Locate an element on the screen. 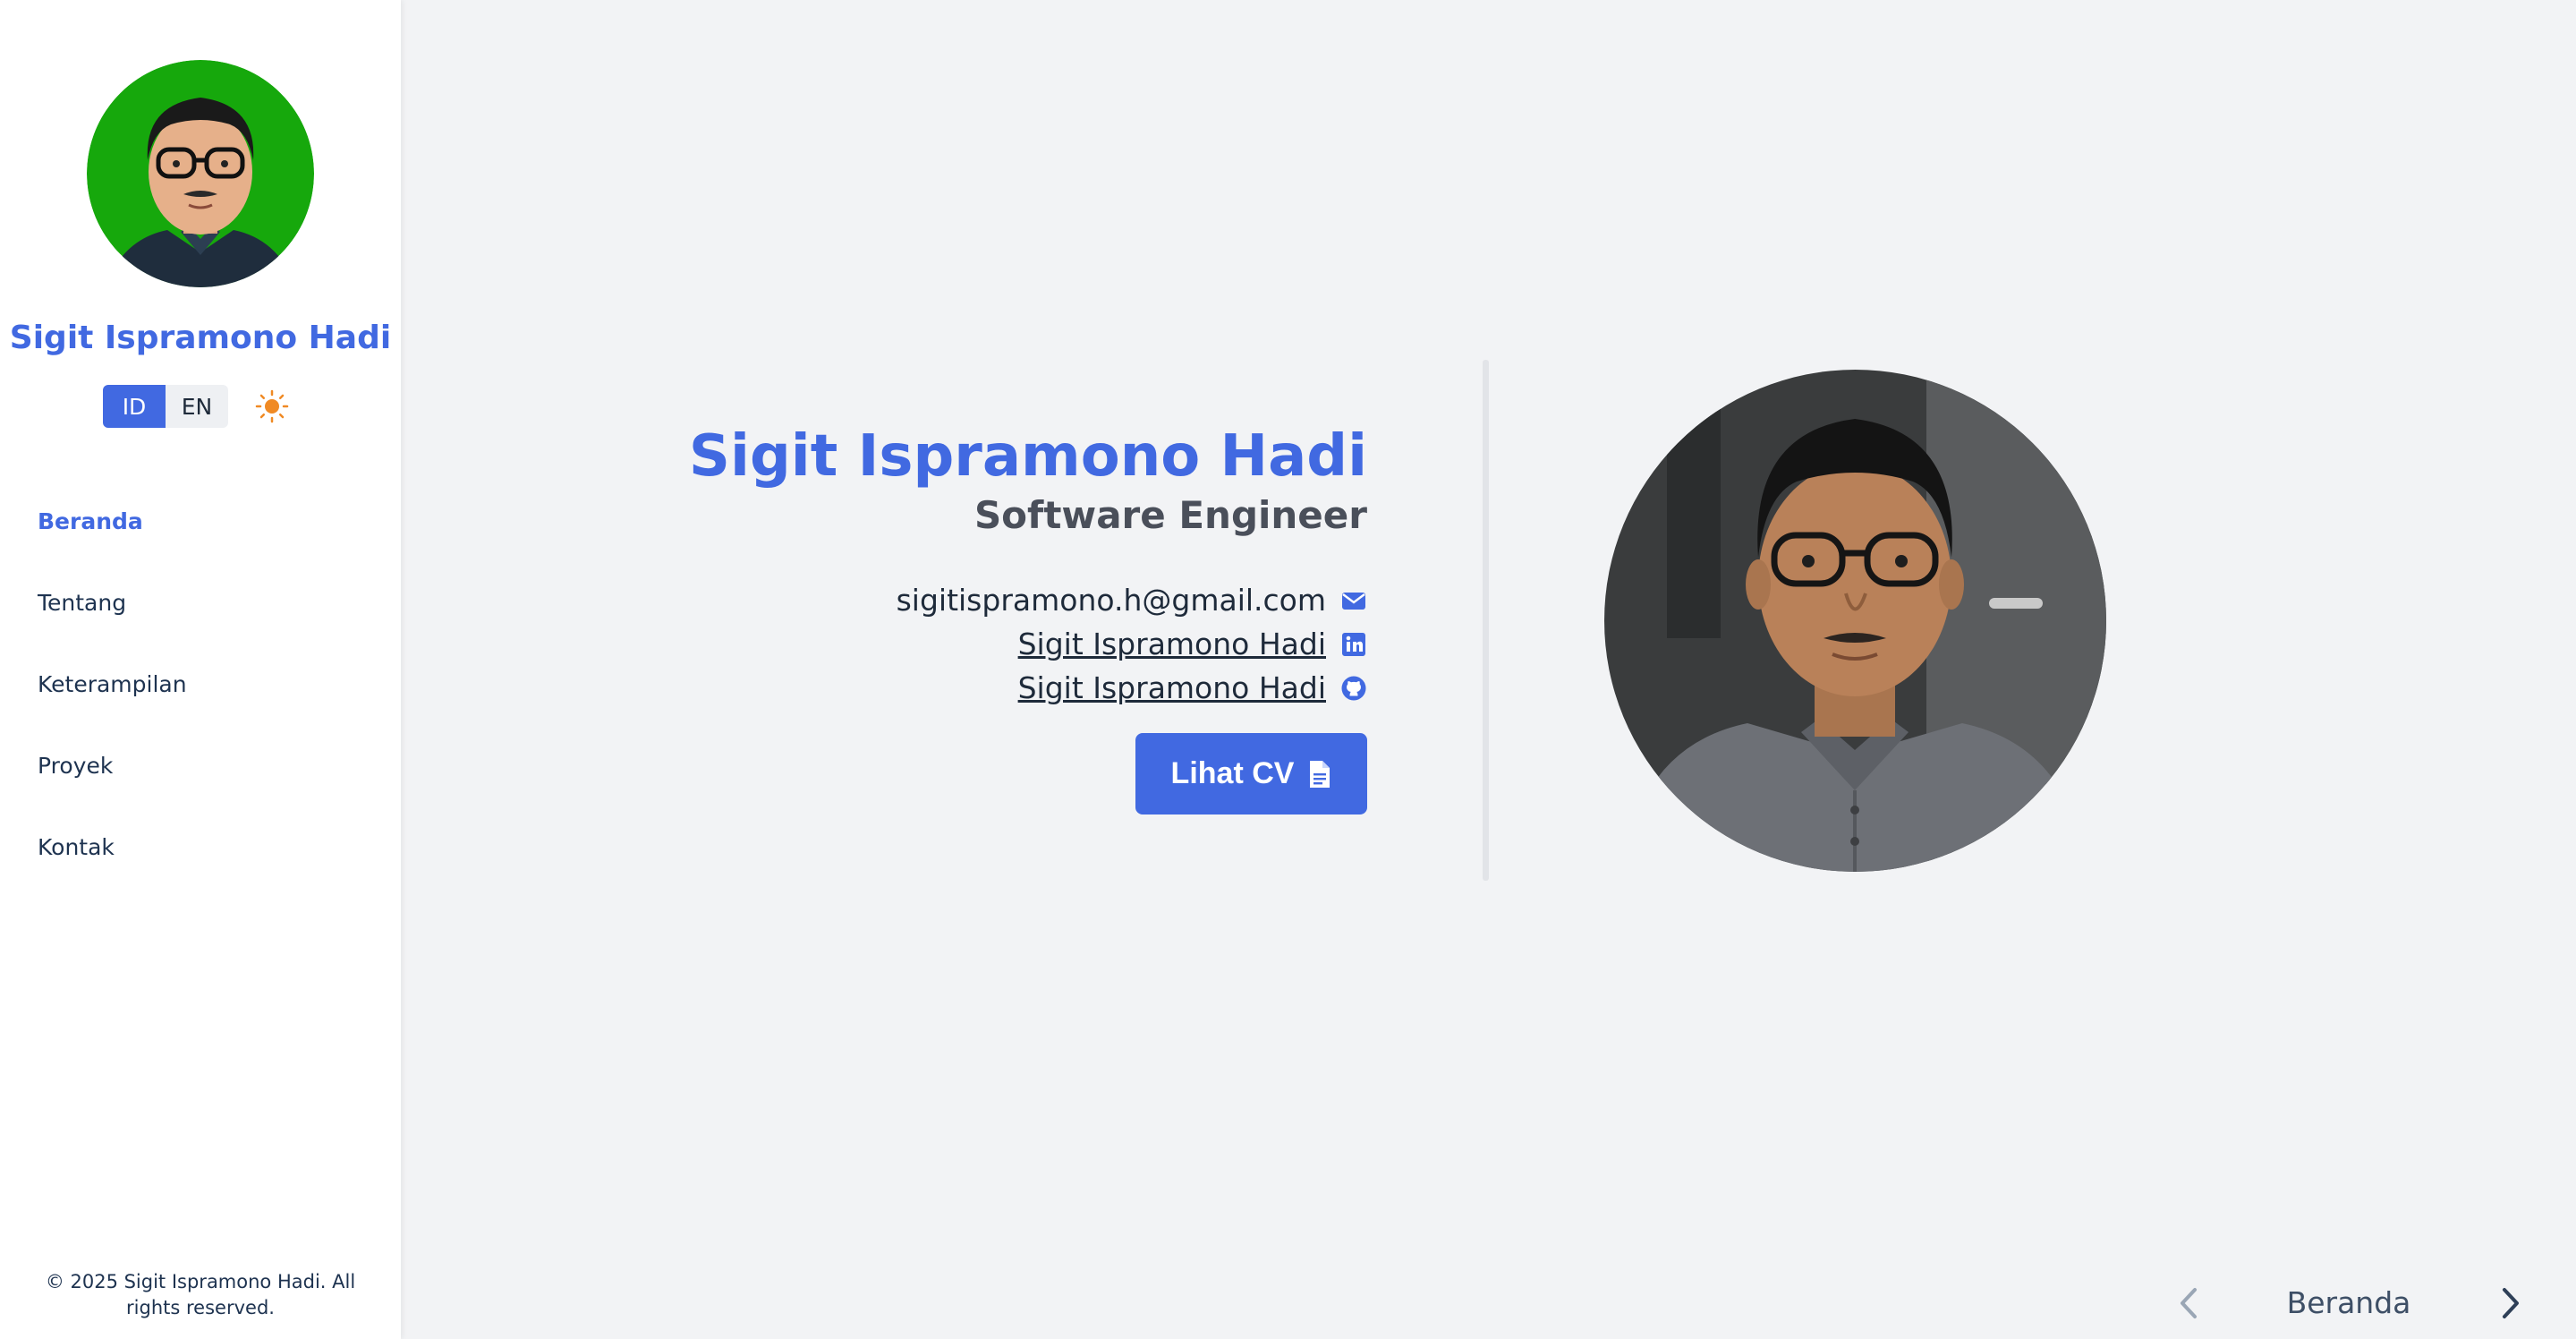 The image size is (2576, 1339). hero-role: Software Engineer is located at coordinates (1170, 515).